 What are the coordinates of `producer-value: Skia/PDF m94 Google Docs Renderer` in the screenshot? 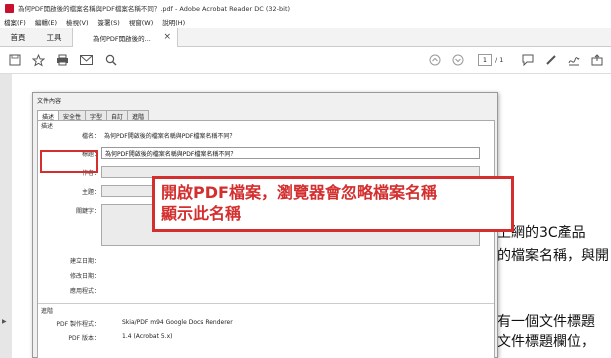 It's located at (177, 322).